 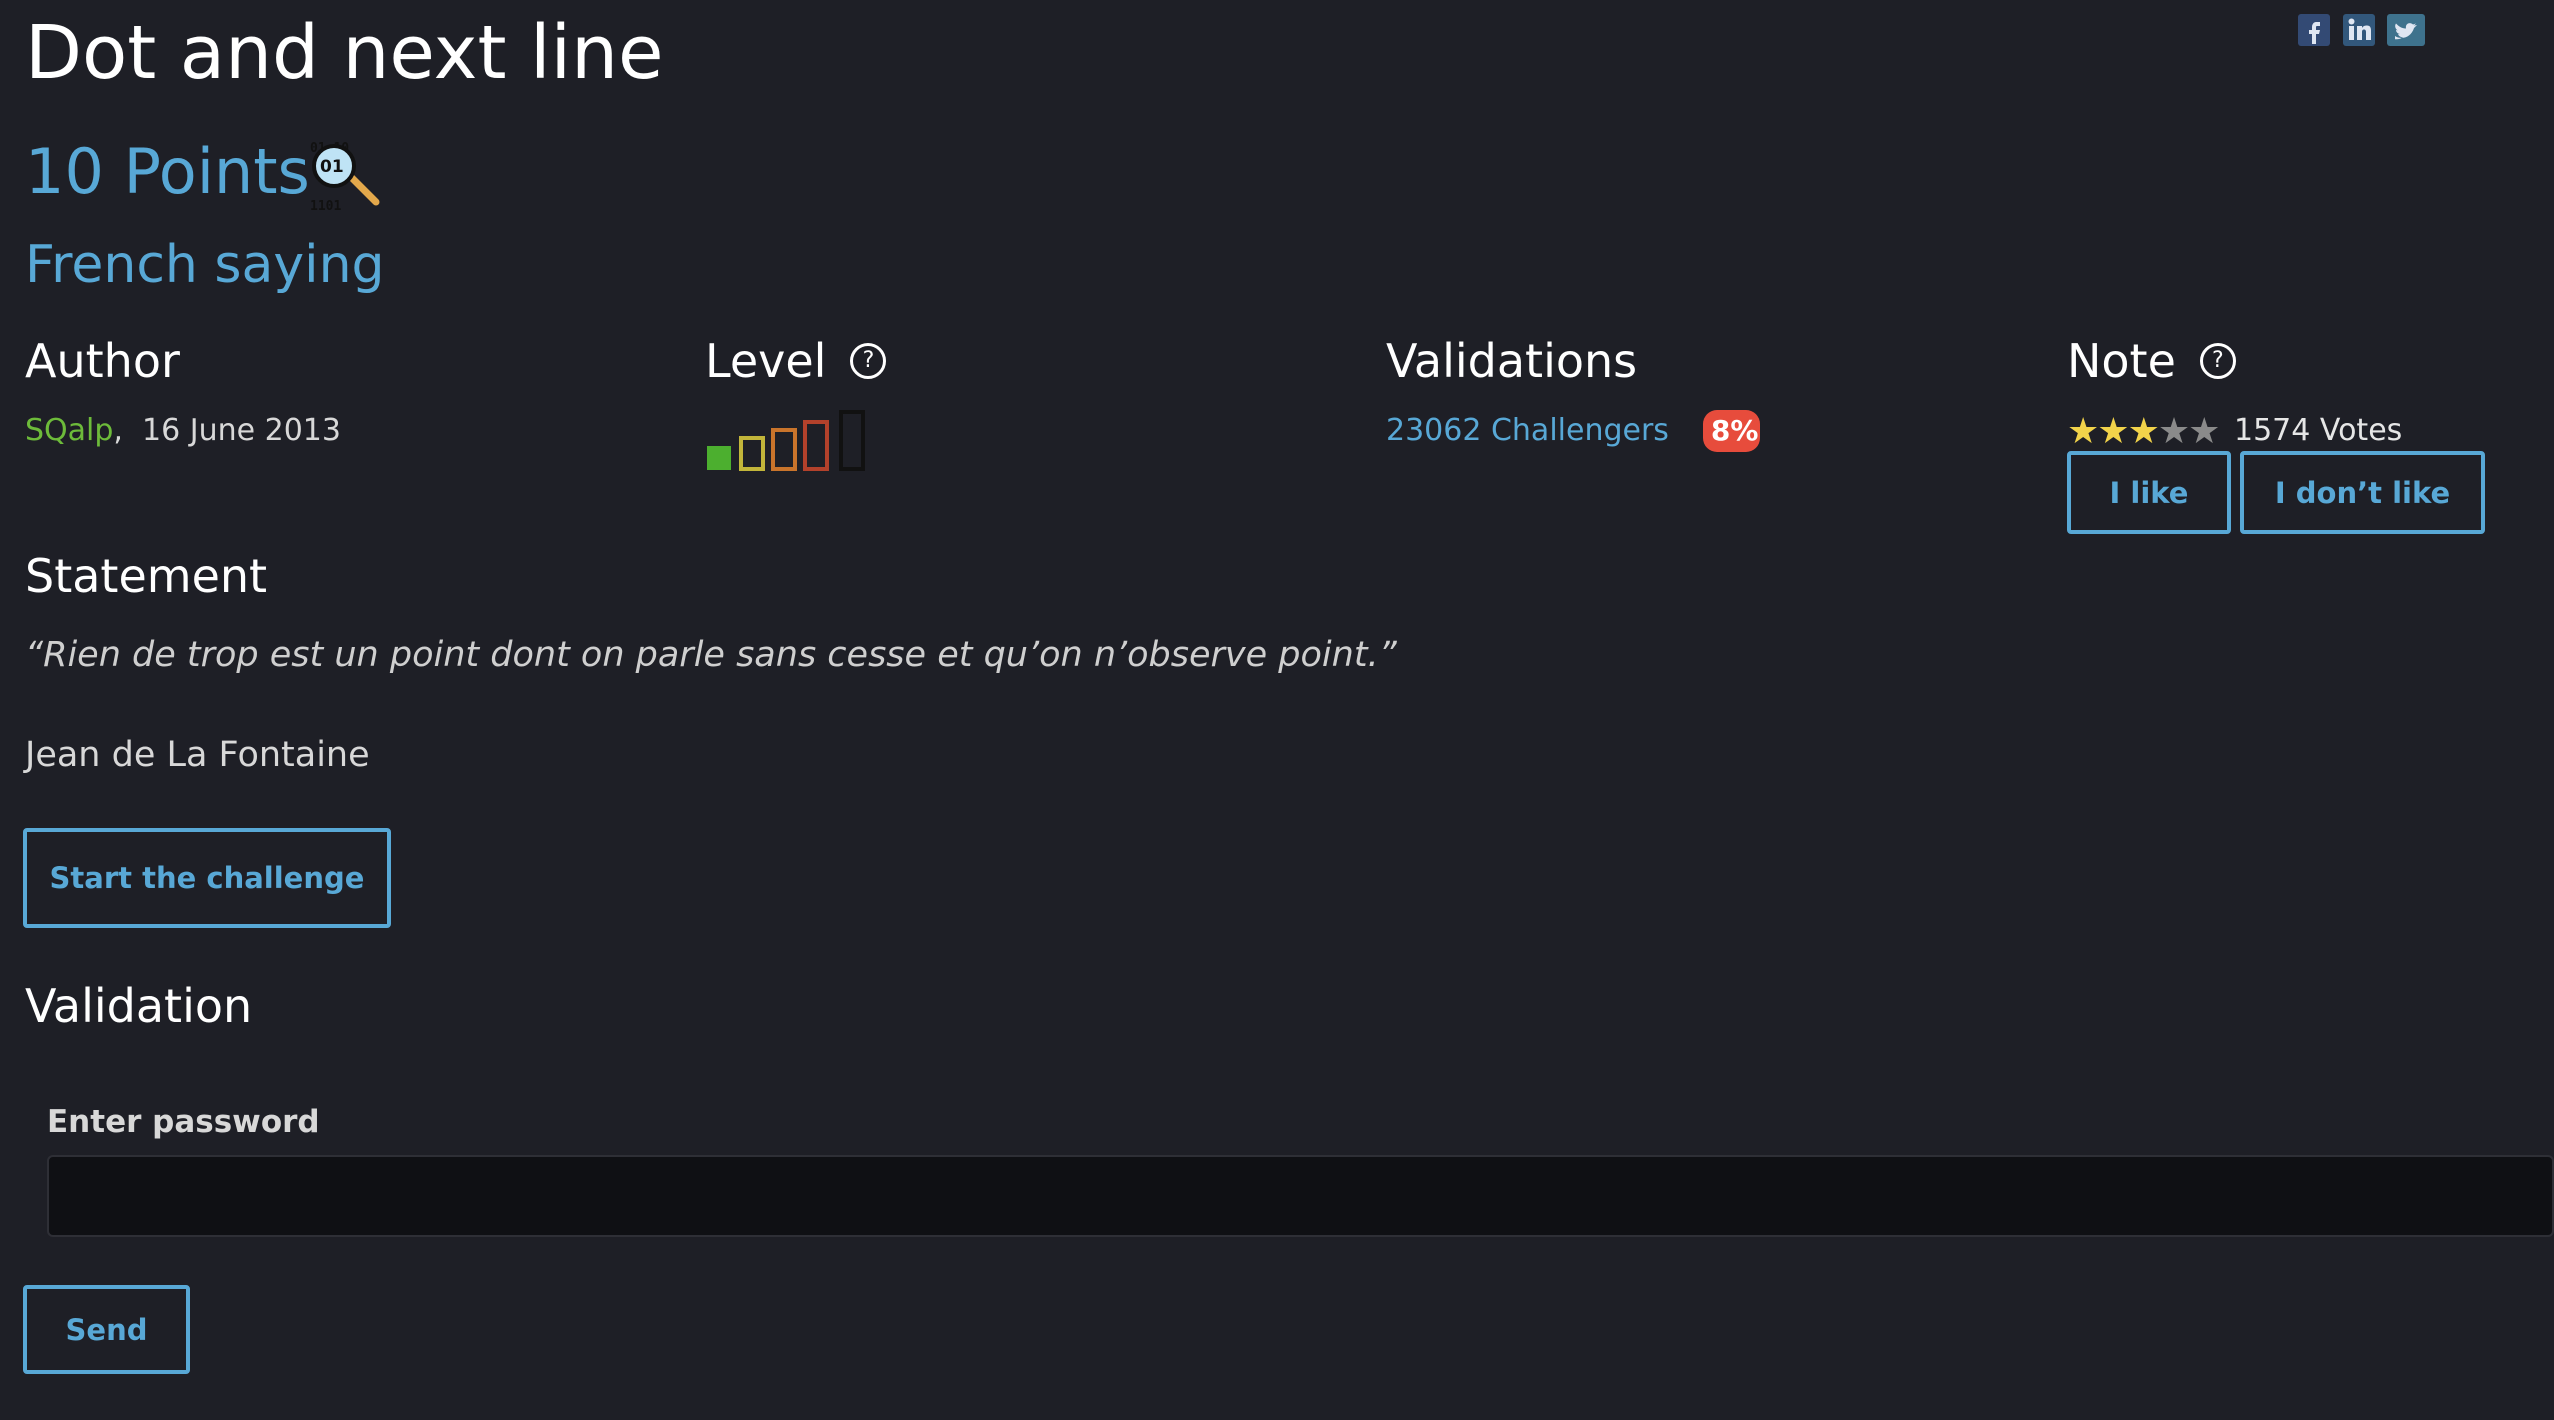 I want to click on challenge-points: 10 Points, so click(x=167, y=171).